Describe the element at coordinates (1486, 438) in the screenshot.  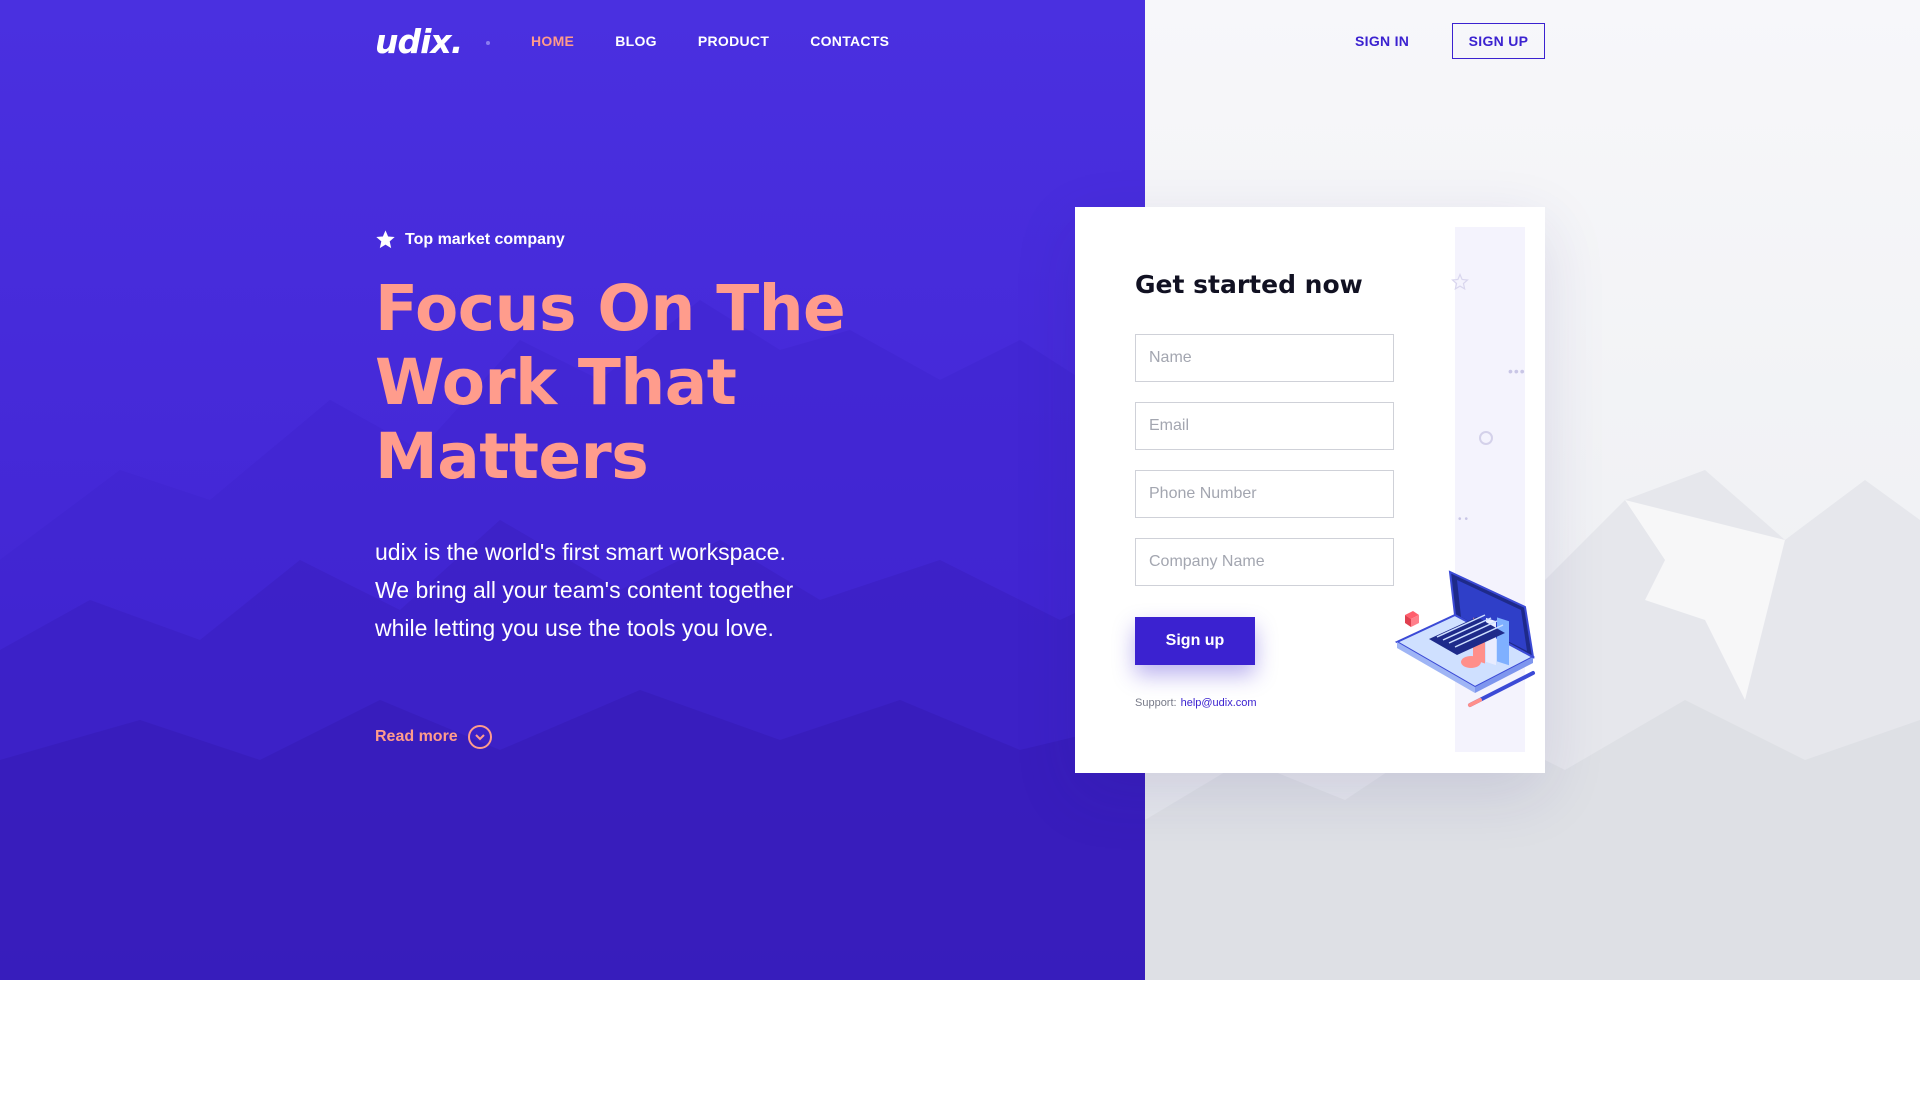
I see `circle-outline-icon` at that location.